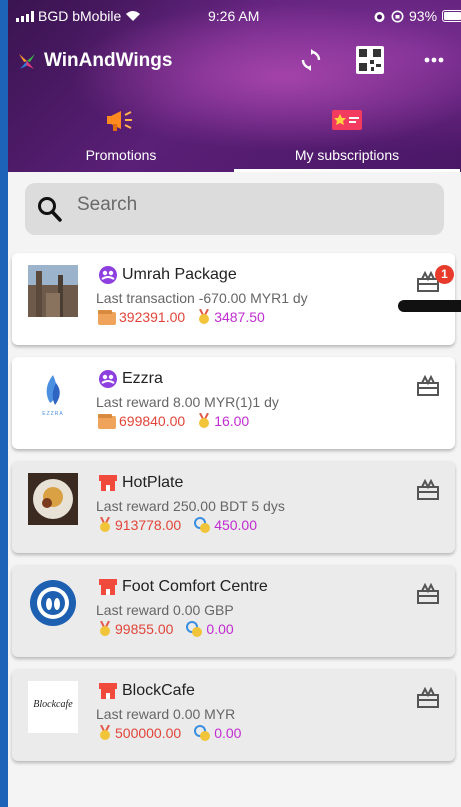 This screenshot has width=461, height=807. I want to click on card-title: Foot Comfort Centre, so click(183, 587).